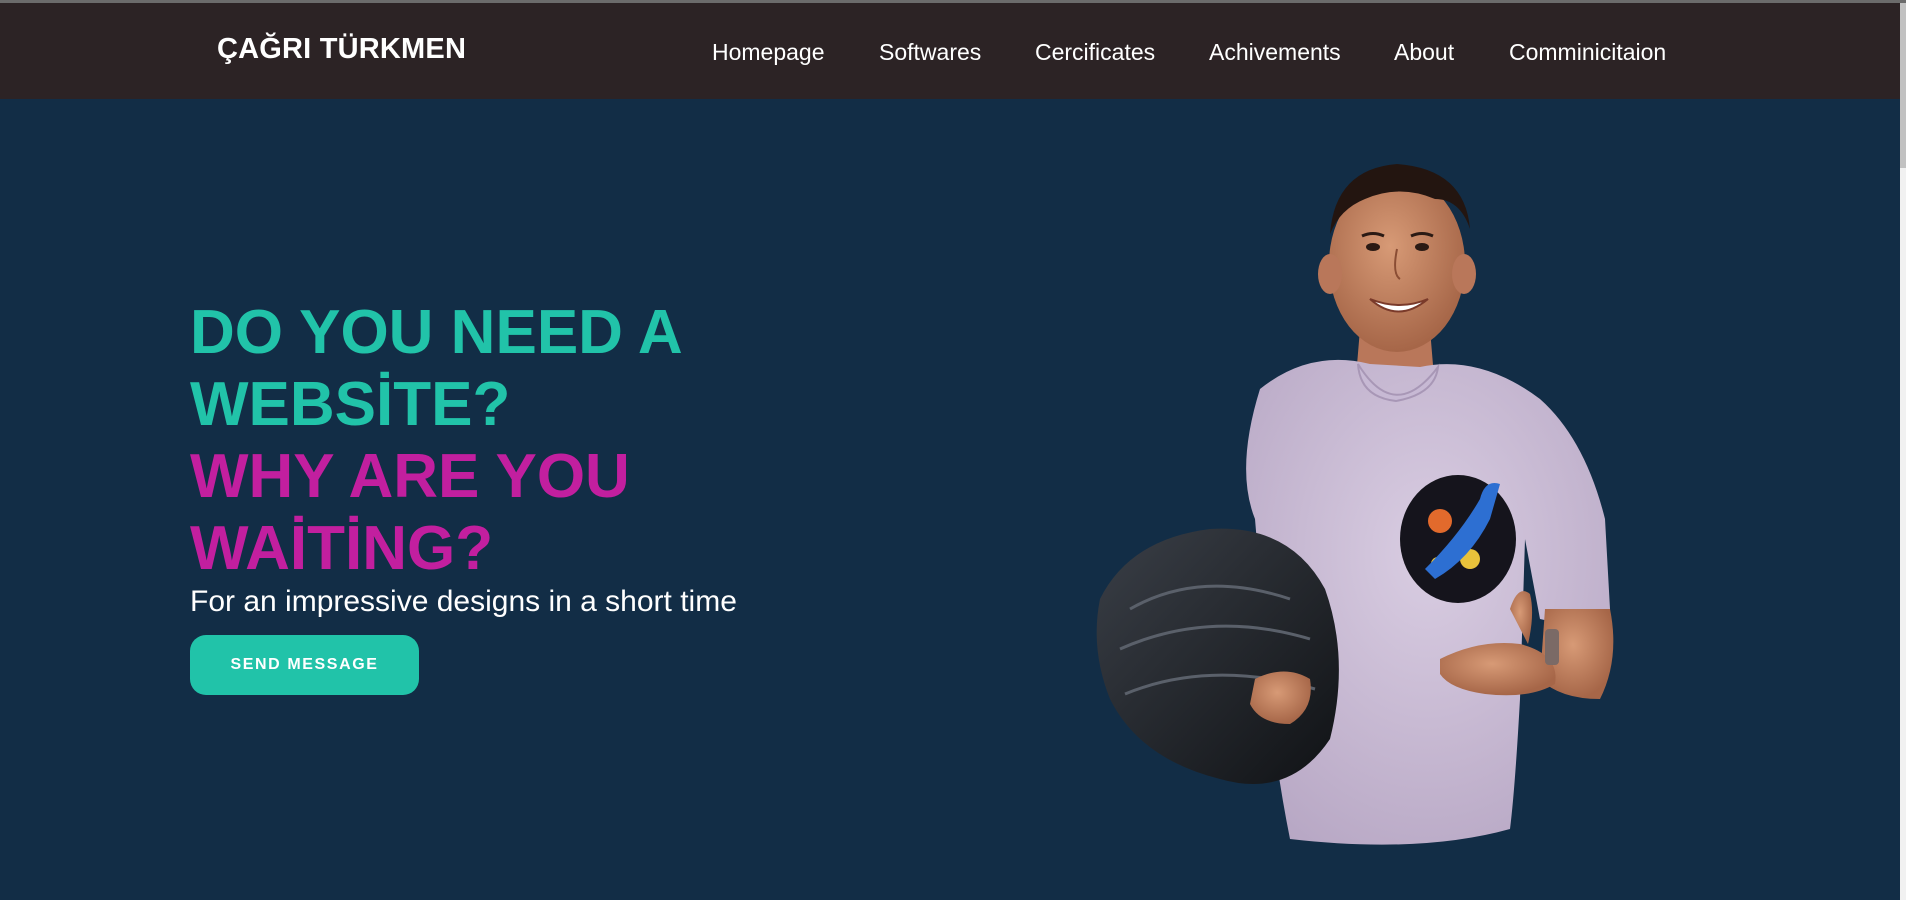 The image size is (1906, 900). Describe the element at coordinates (1095, 52) in the screenshot. I see `nav-link-certificates: Cercificates` at that location.